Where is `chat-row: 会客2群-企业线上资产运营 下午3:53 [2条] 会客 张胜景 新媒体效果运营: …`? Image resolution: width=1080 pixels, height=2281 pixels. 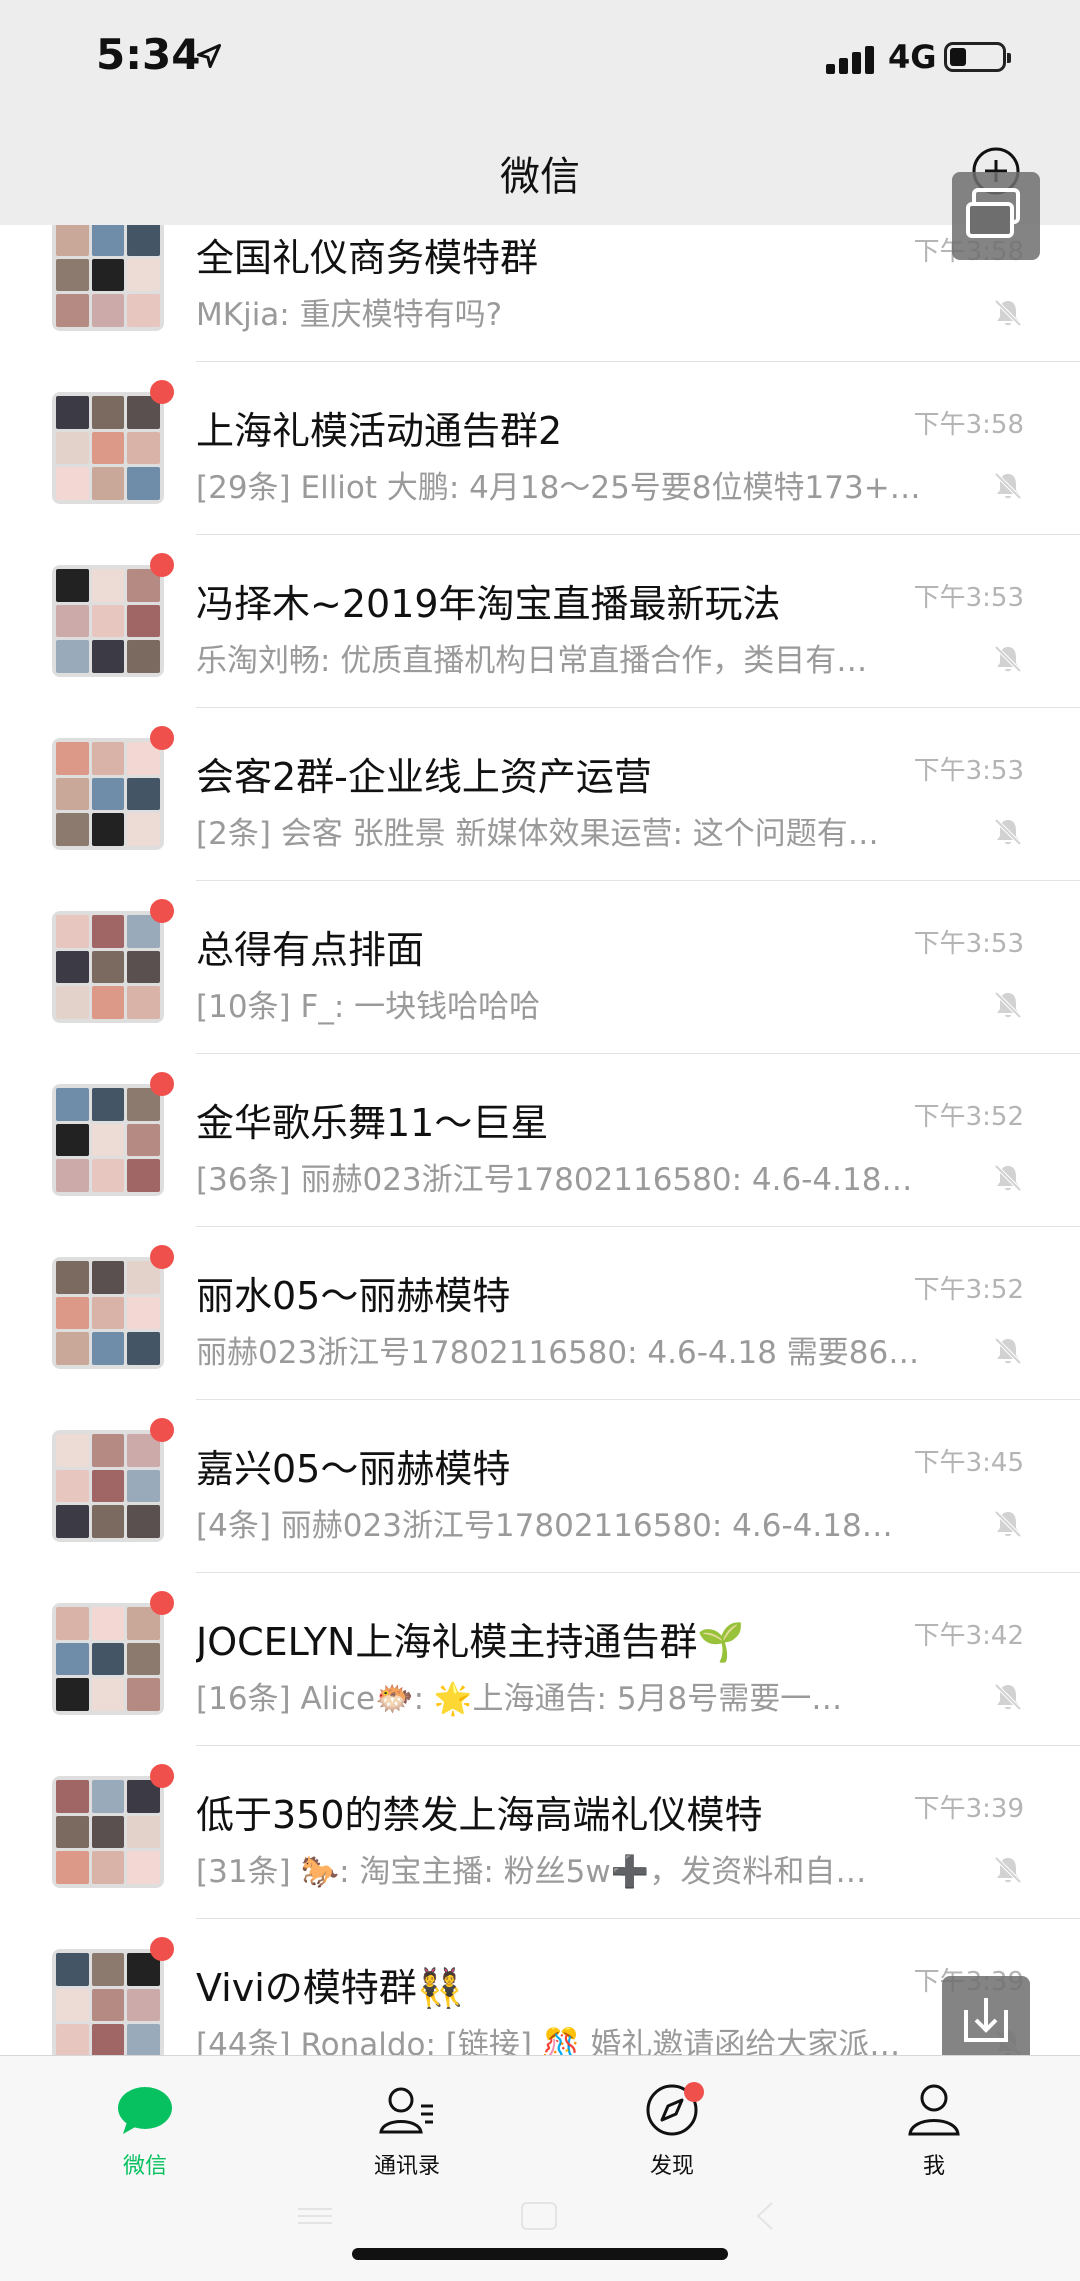
chat-row: 会客2群-企业线上资产运营 下午3:53 [2条] 会客 张胜景 新媒体效果运营: … is located at coordinates (540, 794).